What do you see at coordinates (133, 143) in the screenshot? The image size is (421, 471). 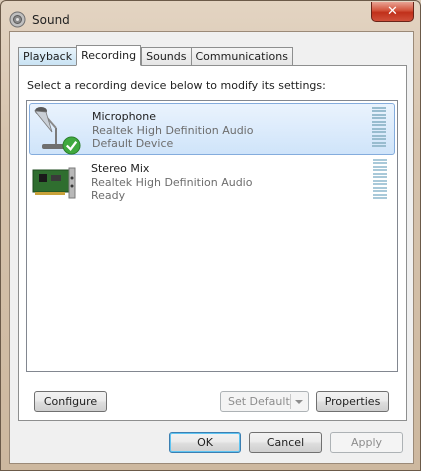 I see `device-status: Default Device` at bounding box center [133, 143].